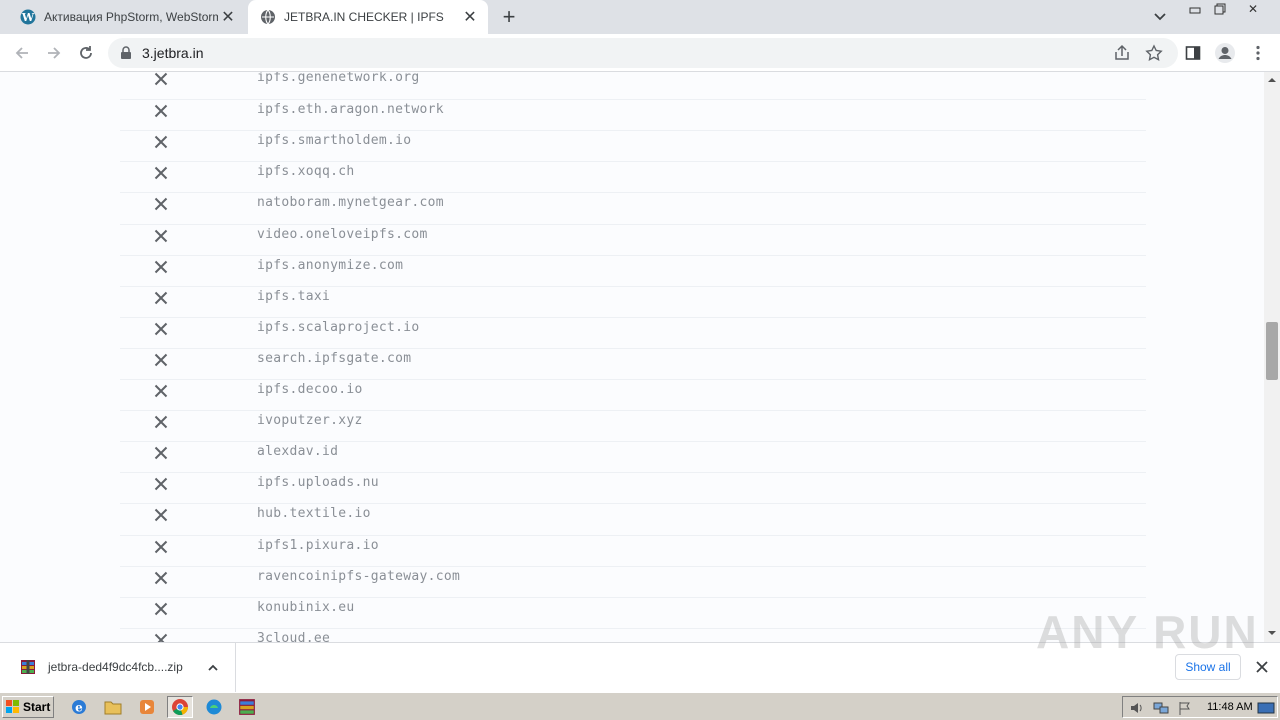 The image size is (1280, 720). Describe the element at coordinates (298, 452) in the screenshot. I see `gateway-host: alexdav.id` at that location.